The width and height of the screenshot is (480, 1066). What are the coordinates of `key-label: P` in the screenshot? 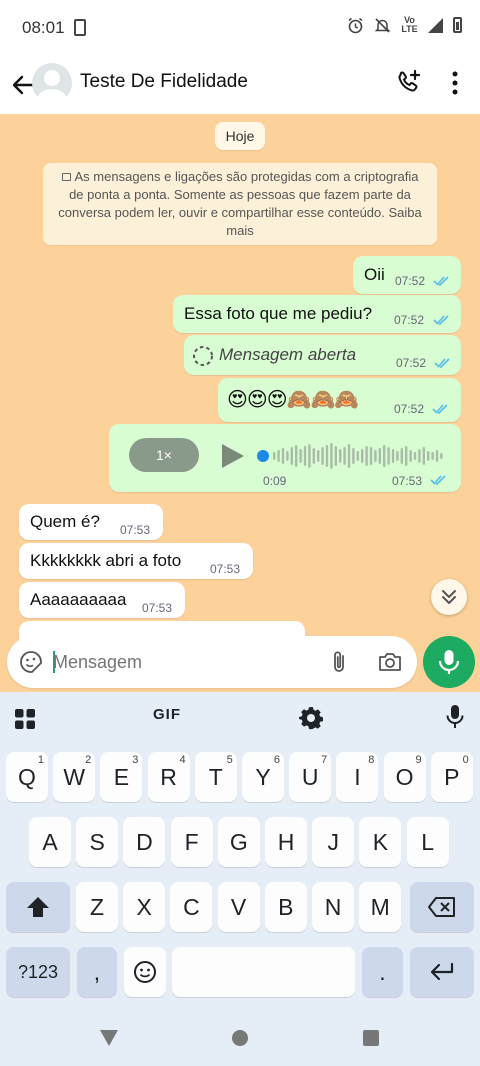 It's located at (452, 777).